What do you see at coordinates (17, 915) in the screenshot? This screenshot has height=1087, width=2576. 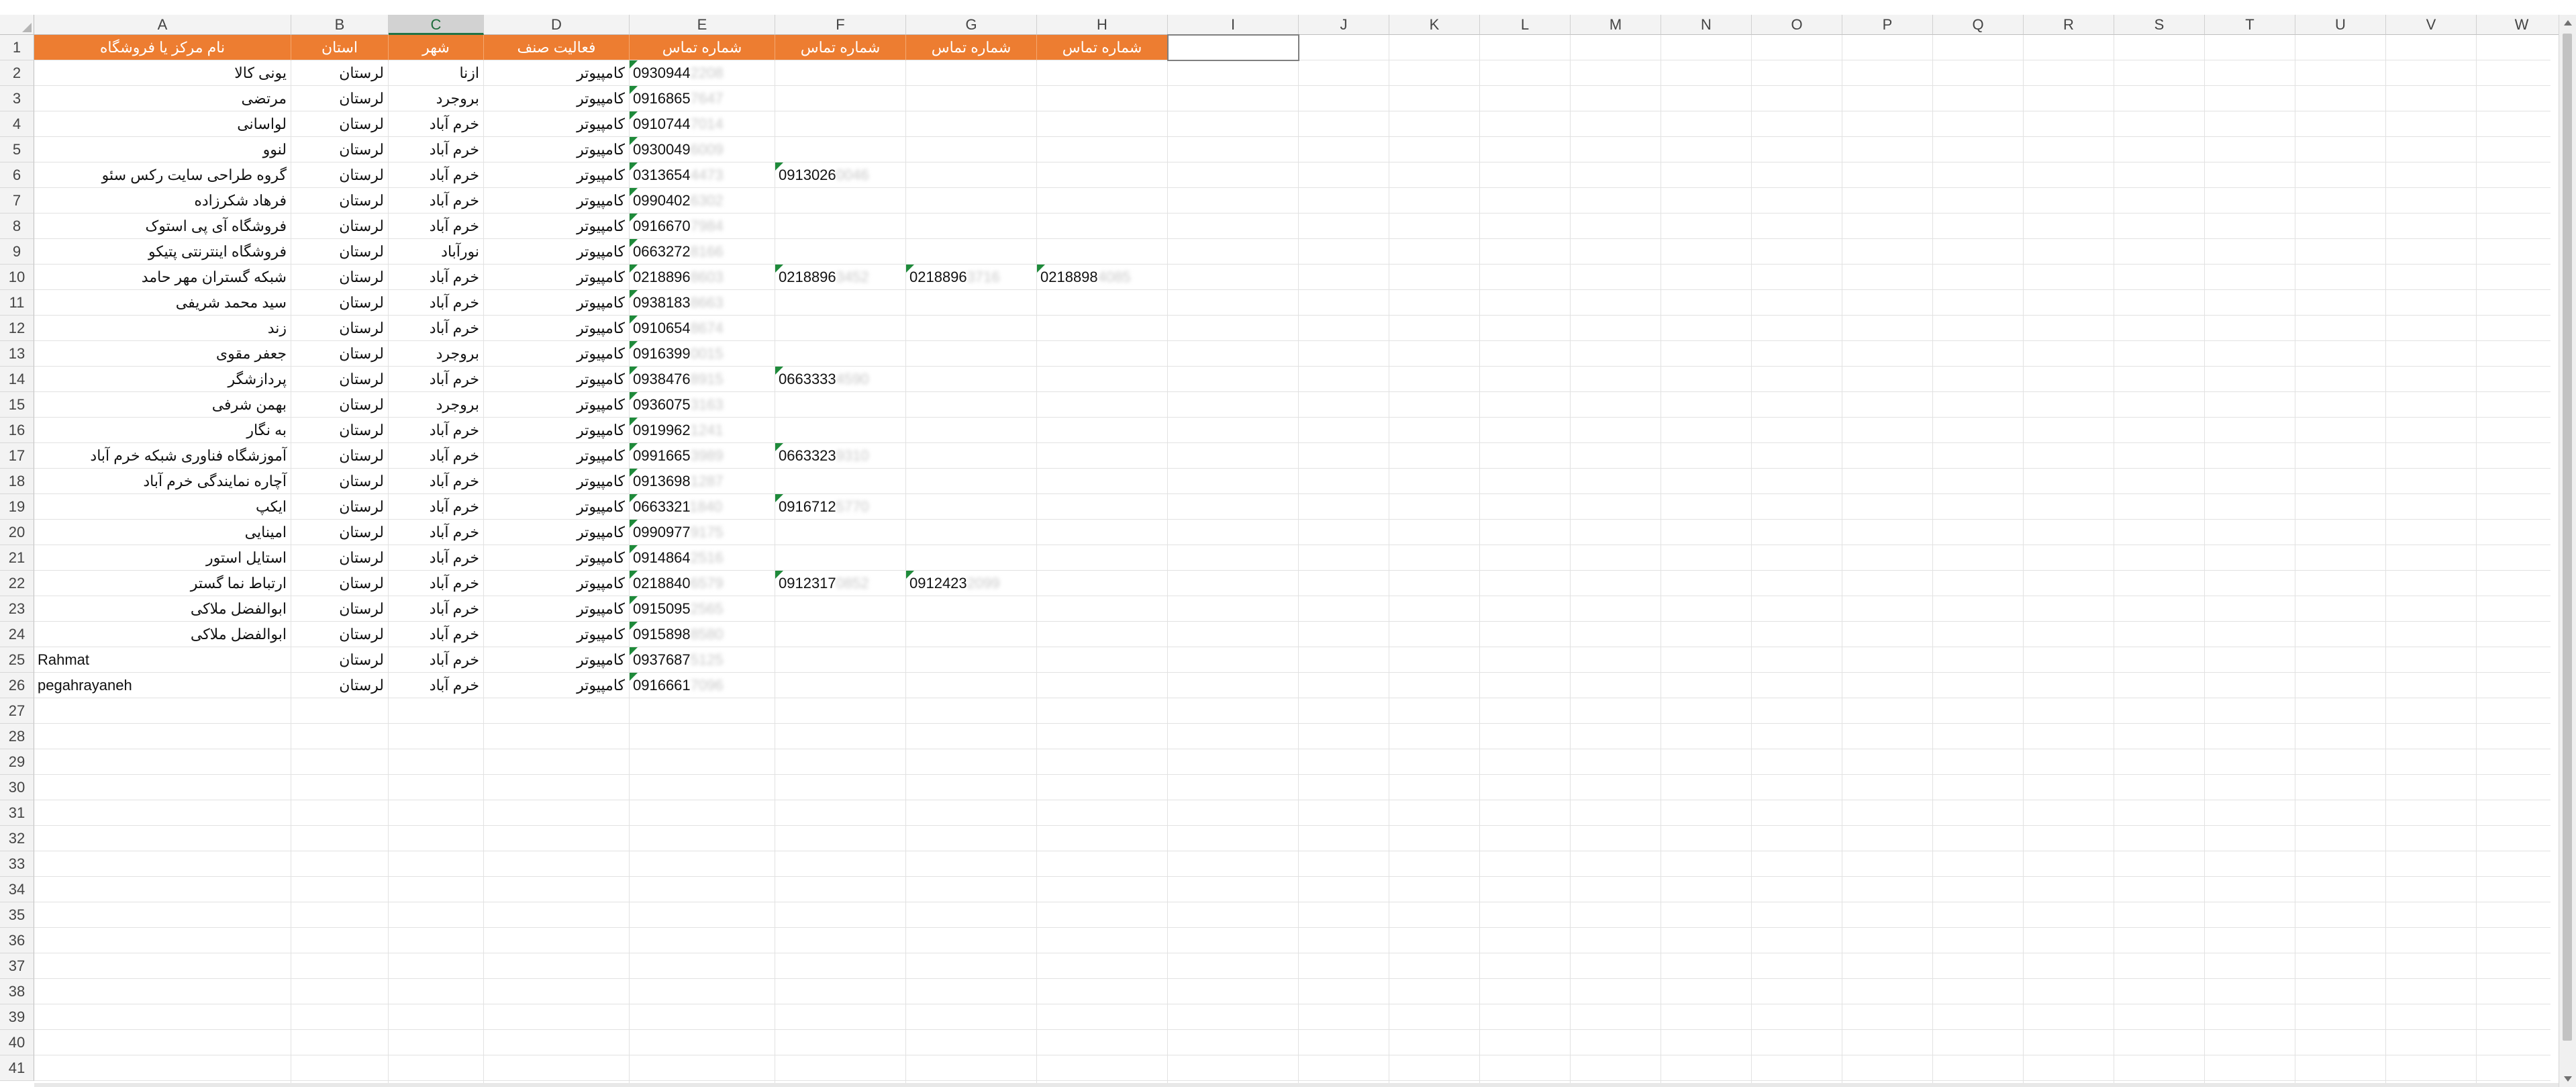 I see `row-header-35: 35` at bounding box center [17, 915].